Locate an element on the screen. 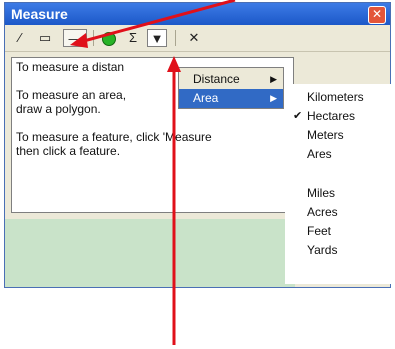 Image resolution: width=395 pixels, height=349 pixels. arrow-to-feature-button is located at coordinates (153, 24).